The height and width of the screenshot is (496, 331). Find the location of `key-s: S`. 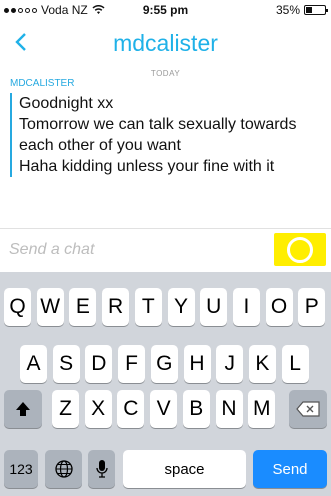

key-s: S is located at coordinates (66, 364).